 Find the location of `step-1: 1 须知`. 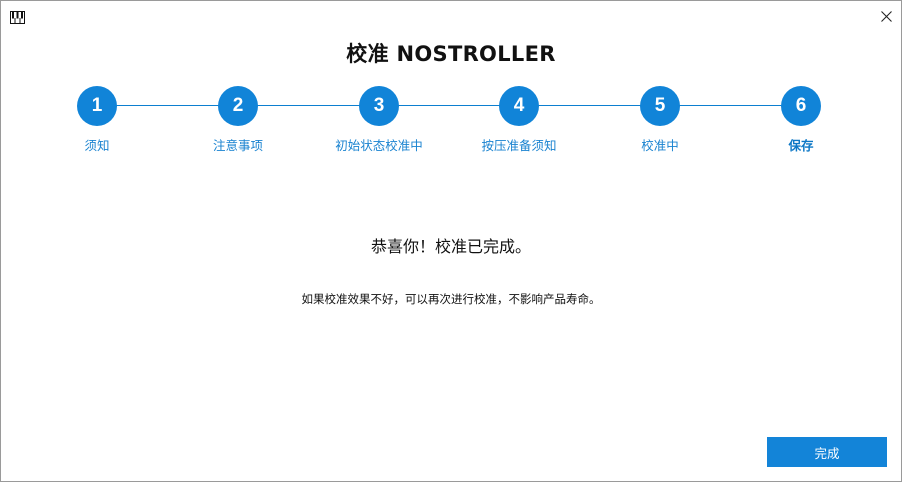

step-1: 1 须知 is located at coordinates (97, 120).